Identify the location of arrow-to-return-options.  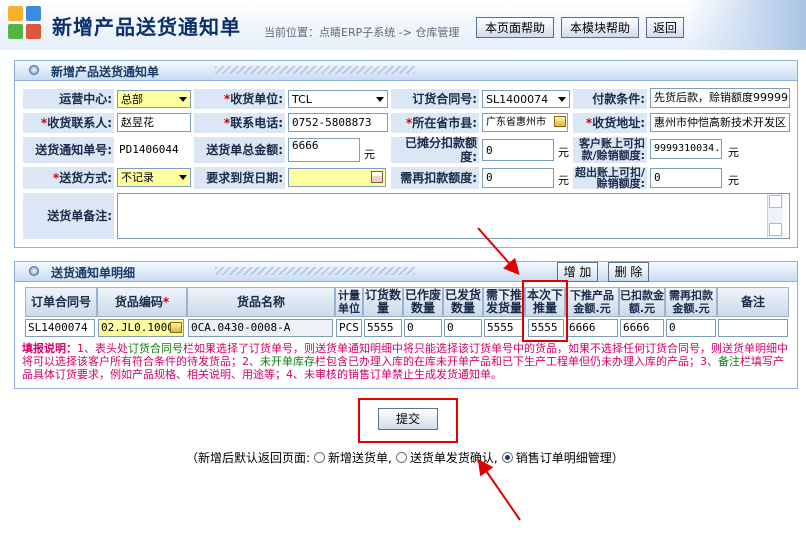
(499, 489).